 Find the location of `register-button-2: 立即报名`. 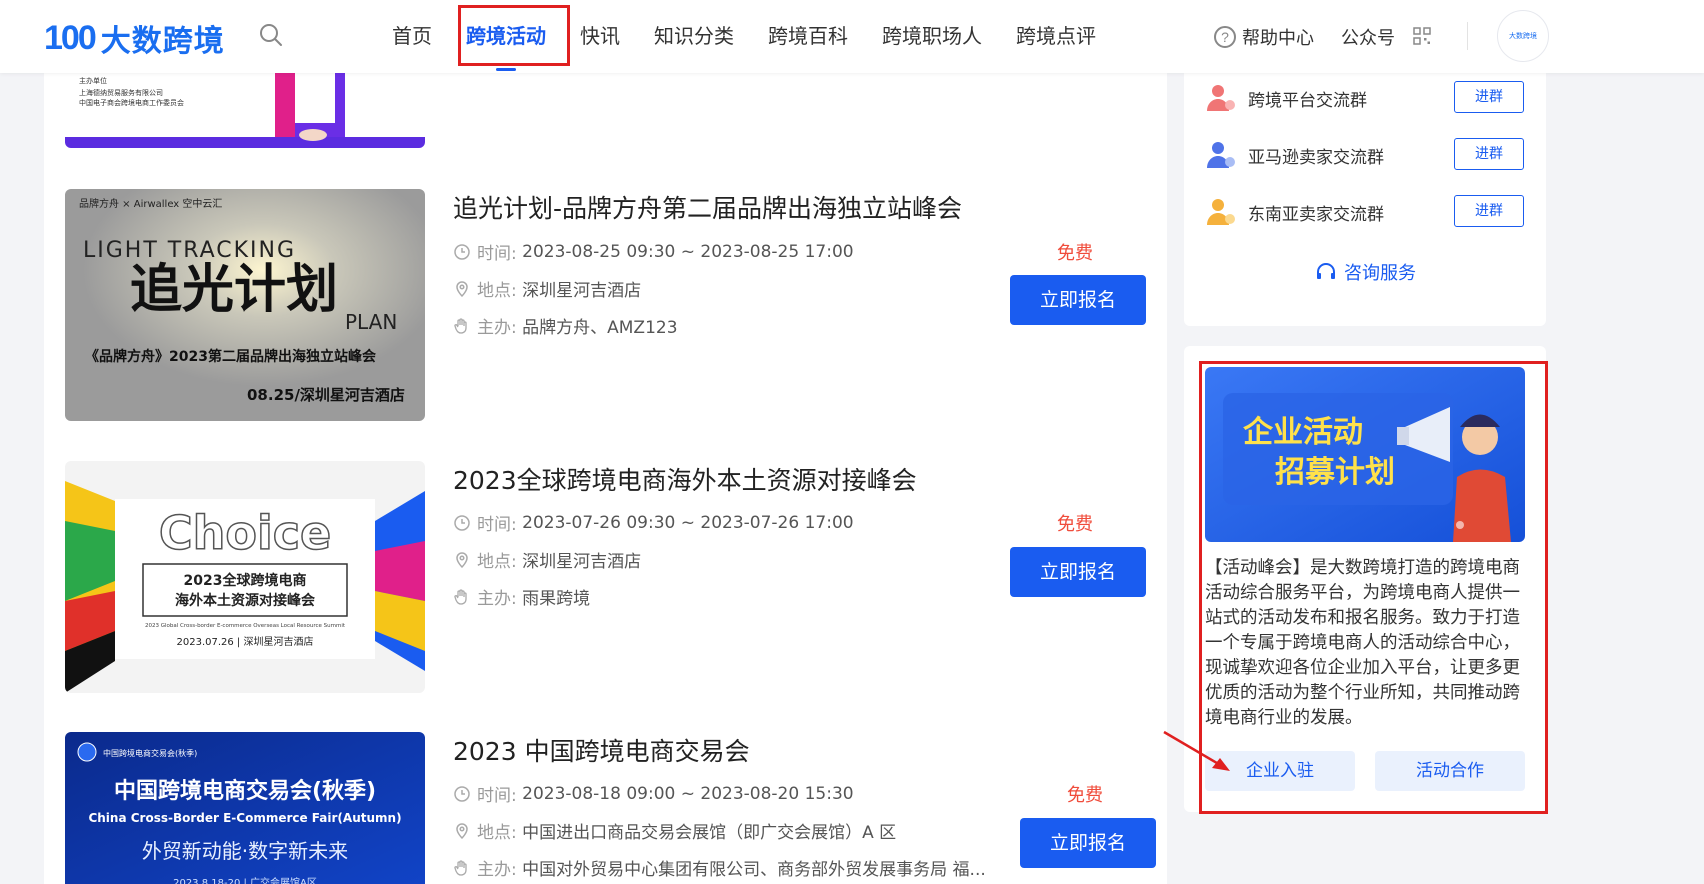

register-button-2: 立即报名 is located at coordinates (1078, 572).